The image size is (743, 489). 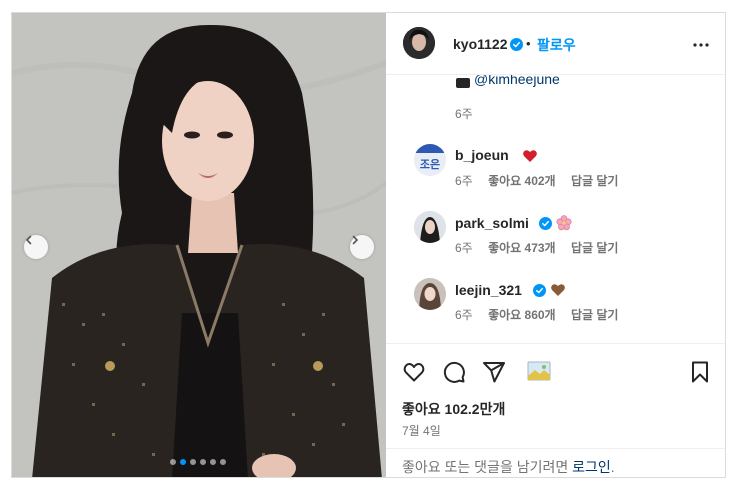 I want to click on red-heart-icon, so click(x=530, y=156).